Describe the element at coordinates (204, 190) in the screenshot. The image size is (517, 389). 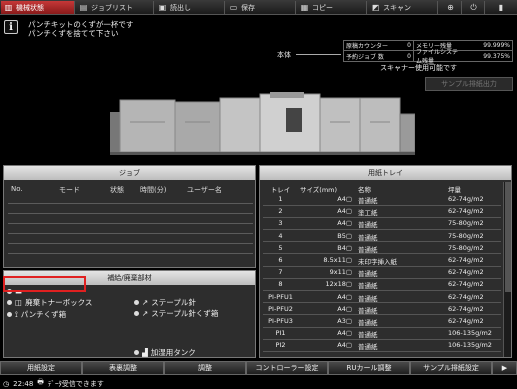
I see `job-header-user: ユーザー名` at that location.